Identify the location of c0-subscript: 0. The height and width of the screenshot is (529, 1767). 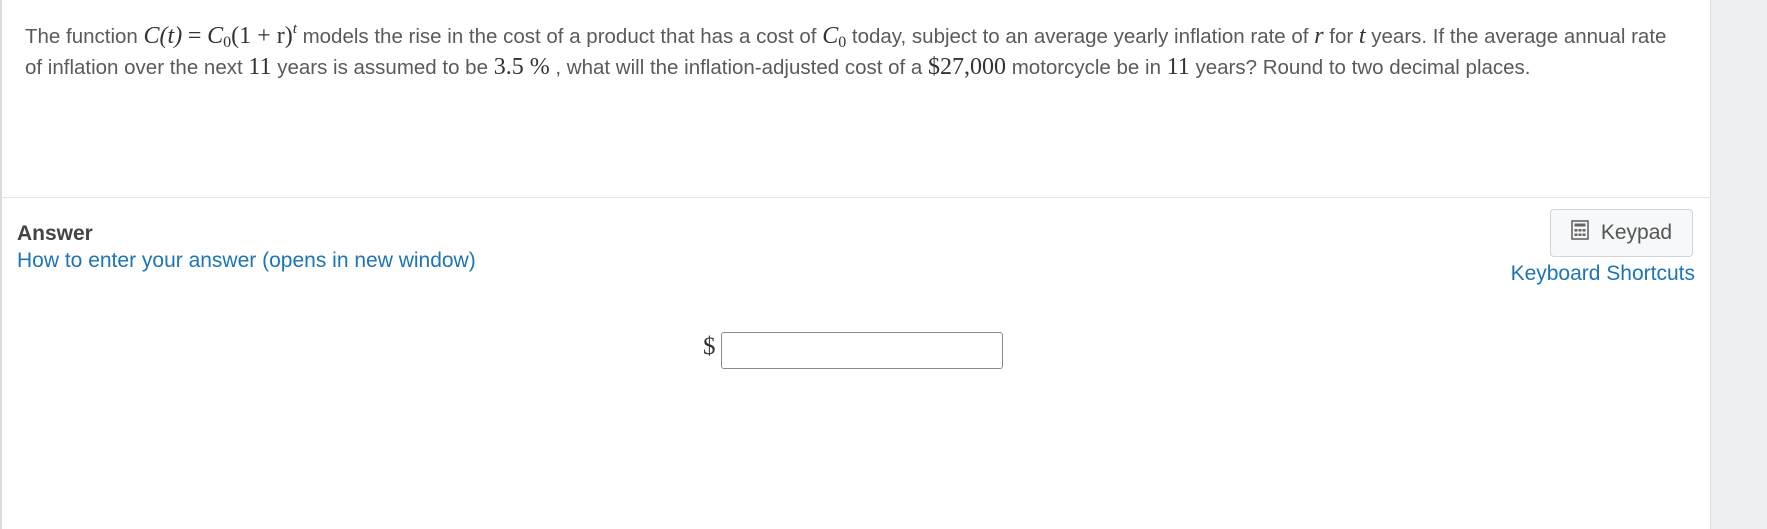
(842, 42).